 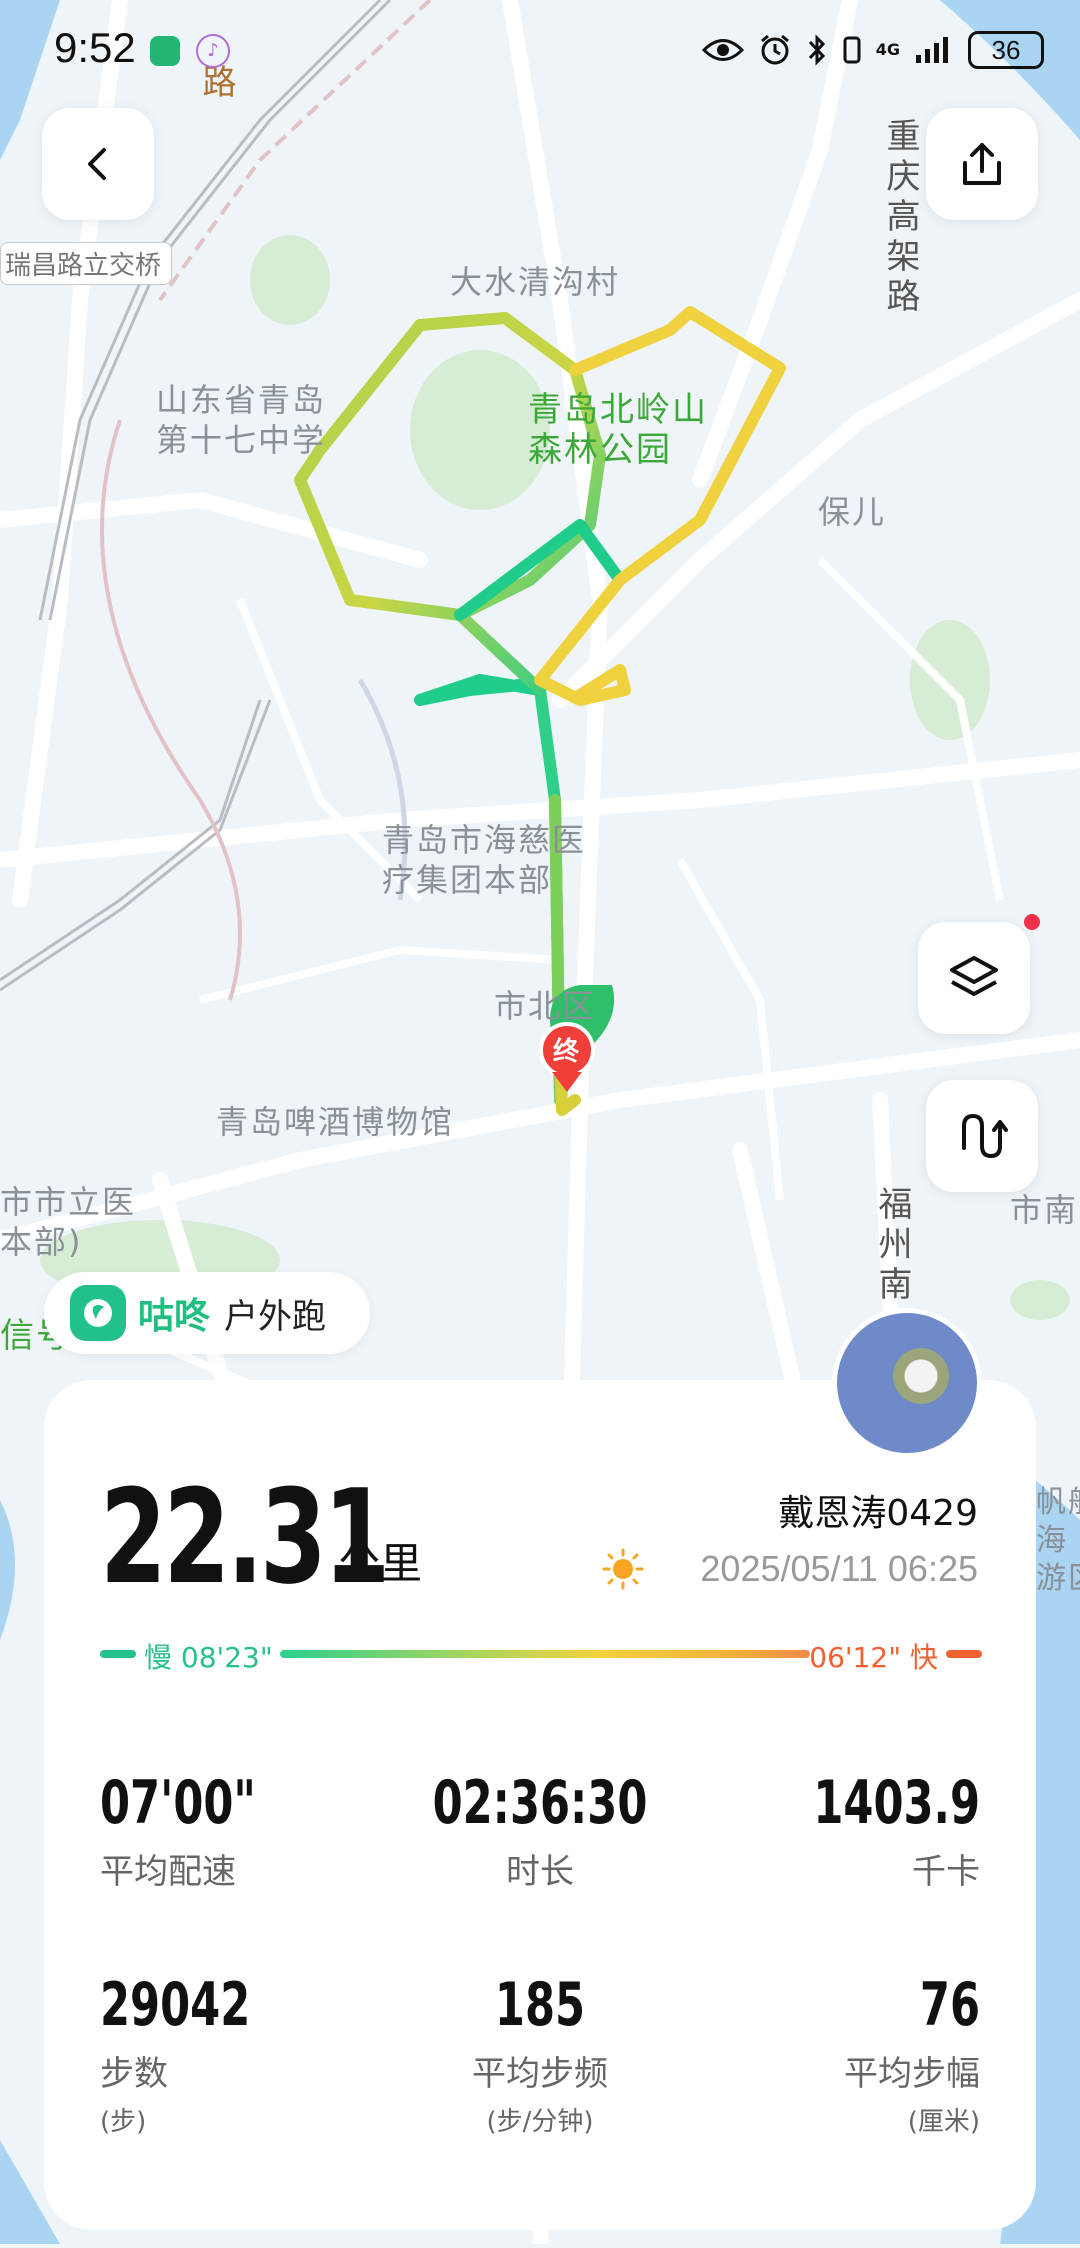 I want to click on back-button, so click(x=98, y=164).